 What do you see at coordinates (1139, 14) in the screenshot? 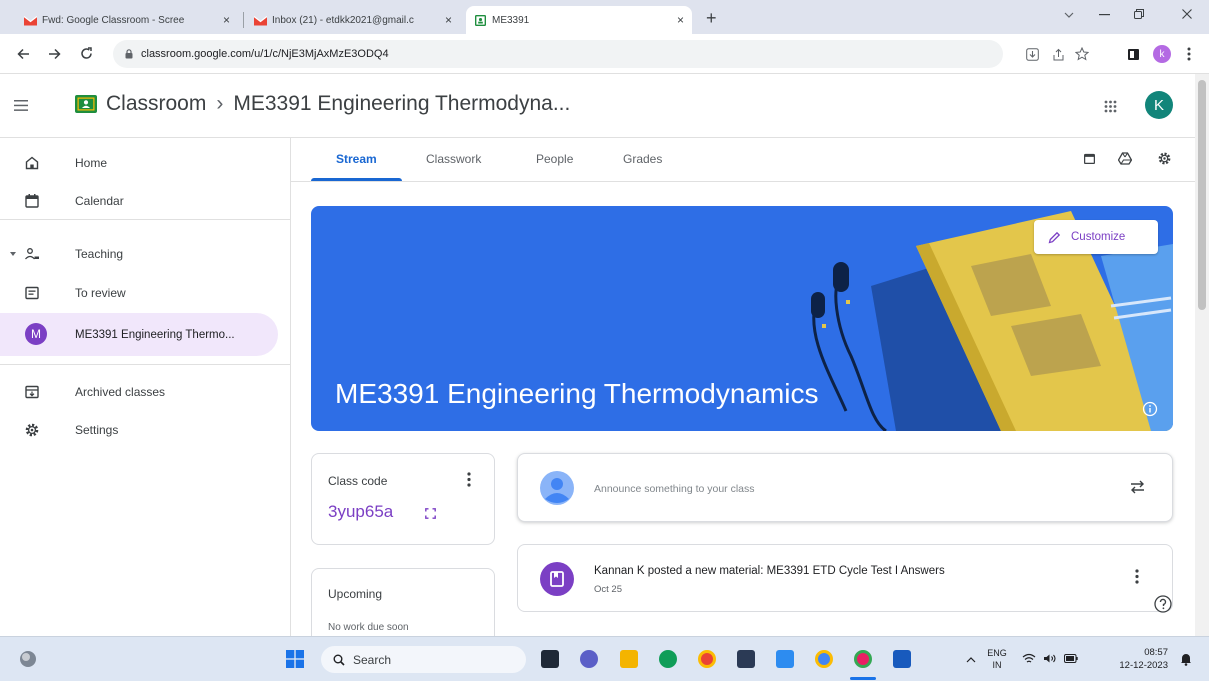
I see `restore-icon` at bounding box center [1139, 14].